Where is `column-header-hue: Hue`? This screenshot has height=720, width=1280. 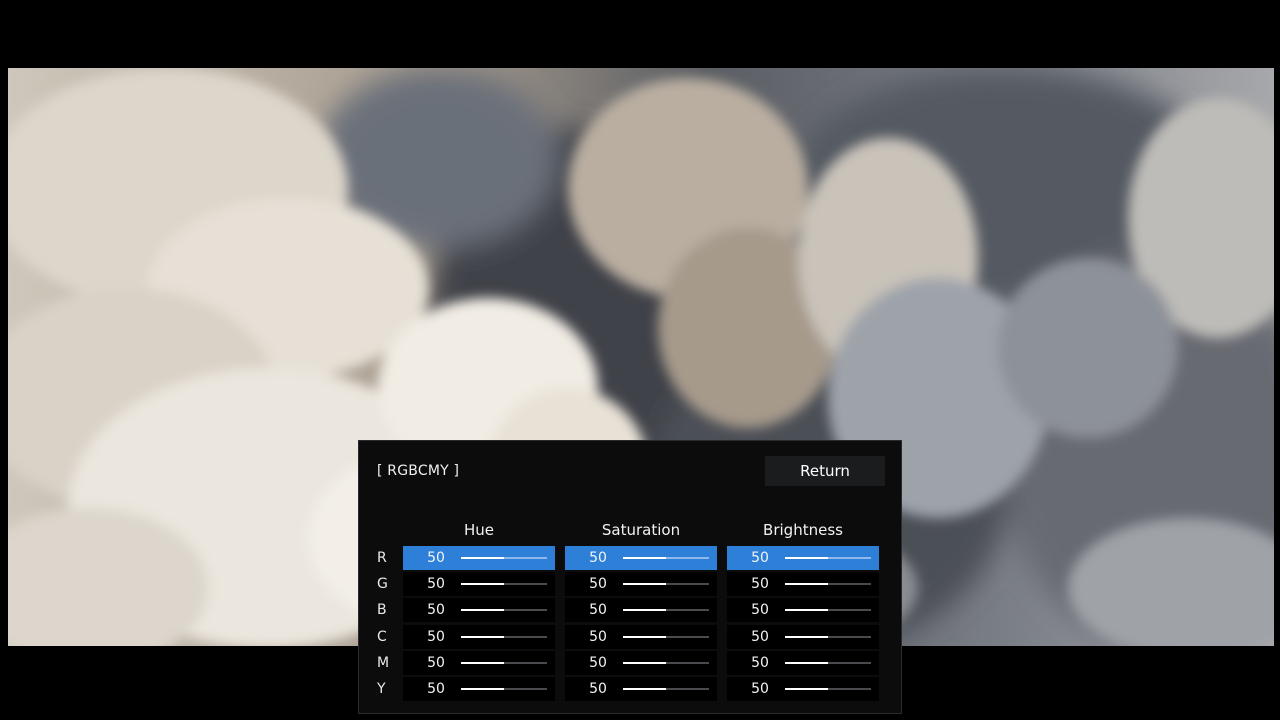 column-header-hue: Hue is located at coordinates (478, 530).